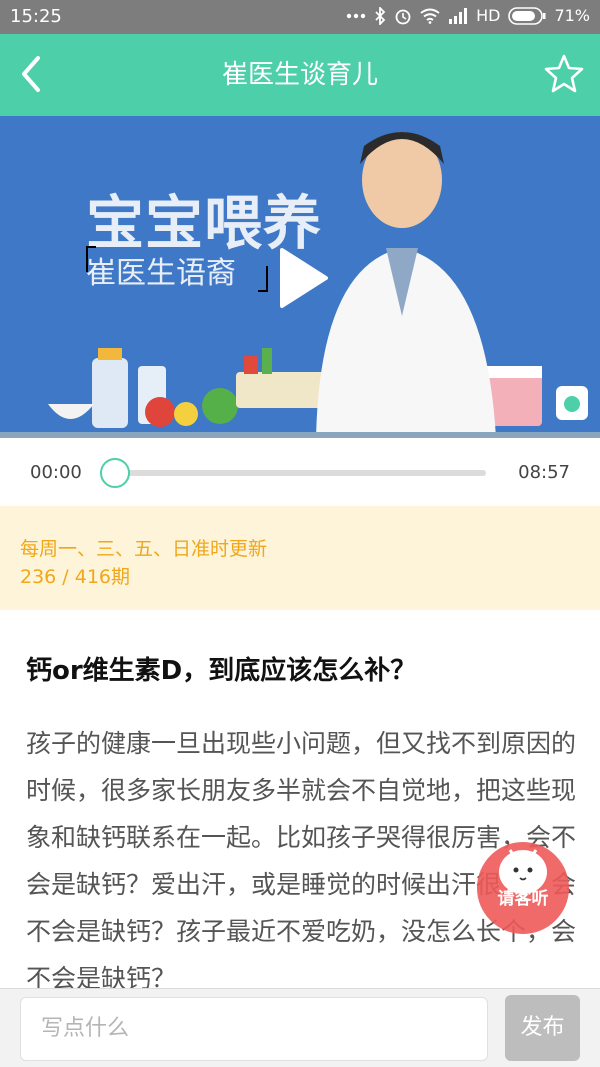  What do you see at coordinates (75, 577) in the screenshot?
I see `episode-count: 236 / 416期` at bounding box center [75, 577].